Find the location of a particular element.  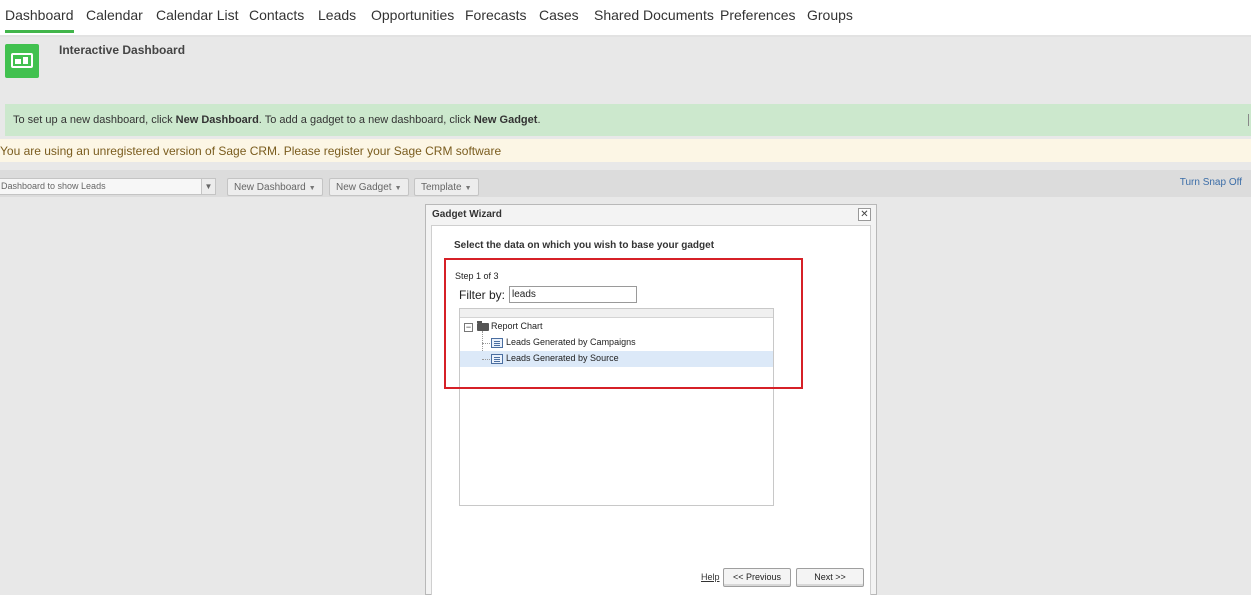

tab-calendar-list: Calendar List is located at coordinates (197, 15).